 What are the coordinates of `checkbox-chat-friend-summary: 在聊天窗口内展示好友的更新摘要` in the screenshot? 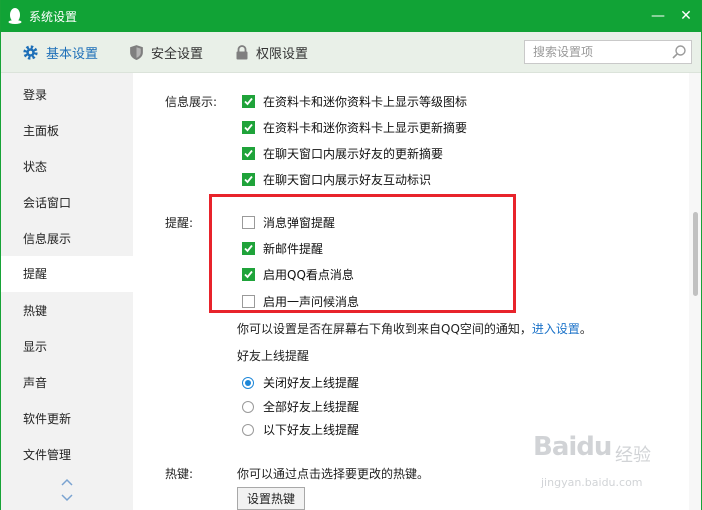 It's located at (342, 153).